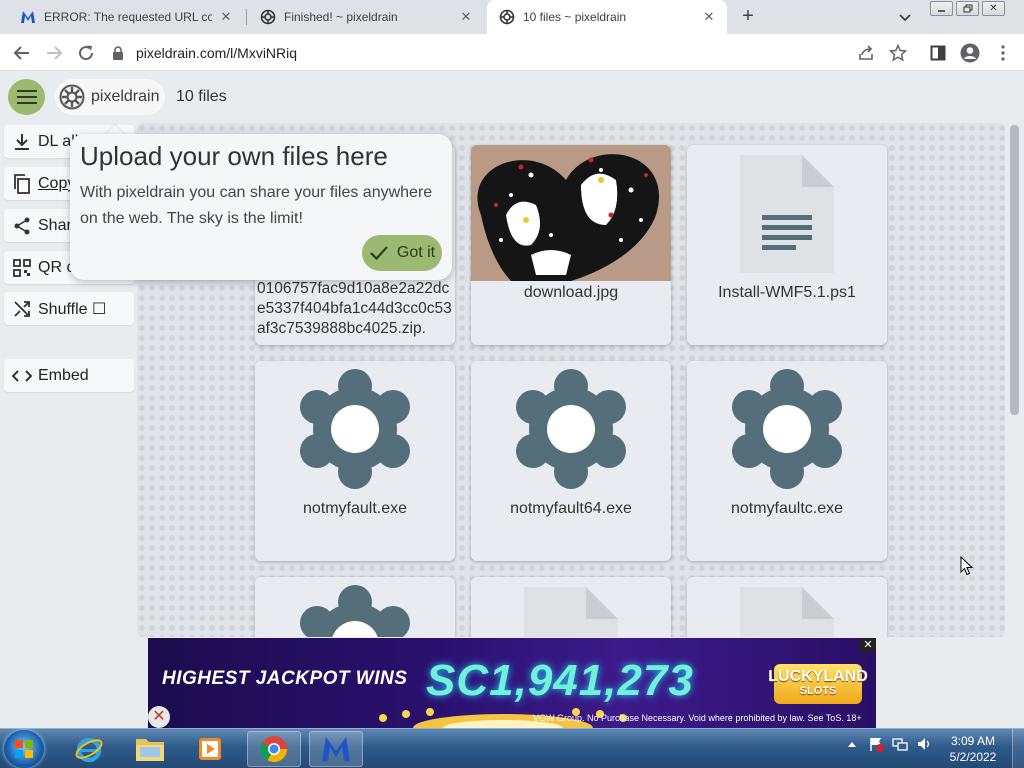  Describe the element at coordinates (72, 97) in the screenshot. I see `pixeldrain-logo-icon` at that location.